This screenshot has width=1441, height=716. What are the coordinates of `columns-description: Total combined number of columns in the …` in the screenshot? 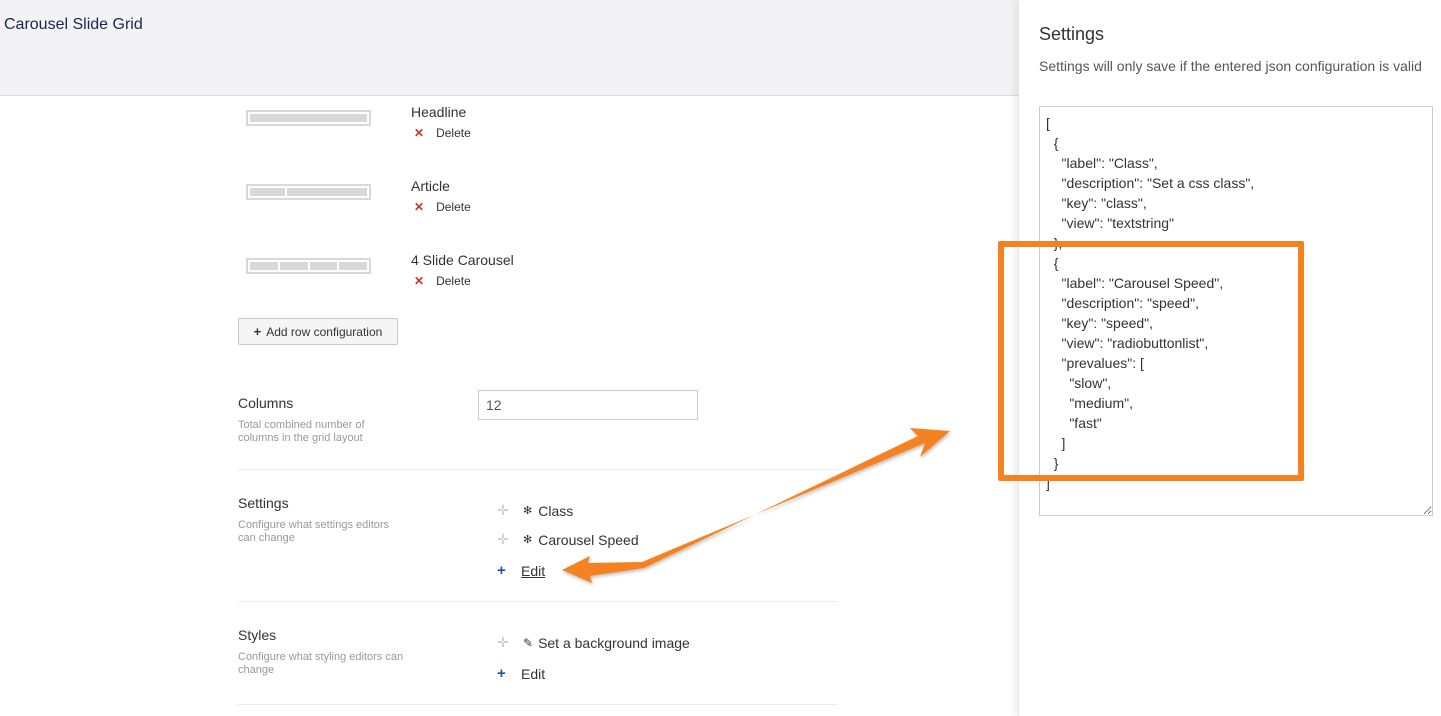 It's located at (301, 431).